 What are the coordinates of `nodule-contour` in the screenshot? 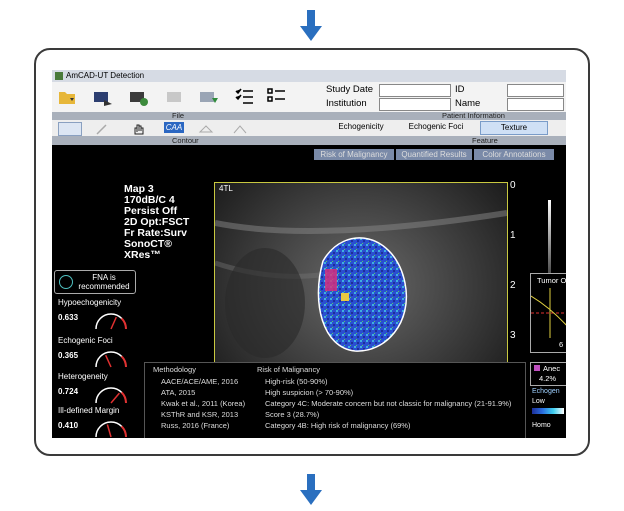 It's located at (362, 294).